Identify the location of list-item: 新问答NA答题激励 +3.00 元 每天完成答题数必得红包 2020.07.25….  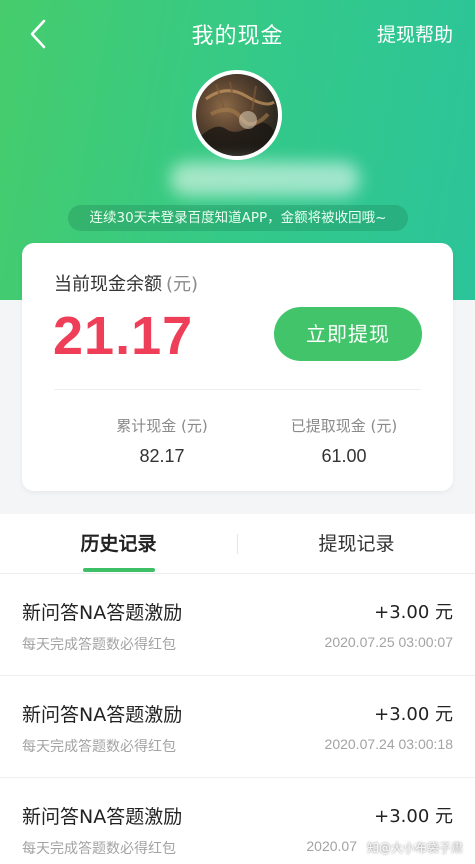
(237, 625).